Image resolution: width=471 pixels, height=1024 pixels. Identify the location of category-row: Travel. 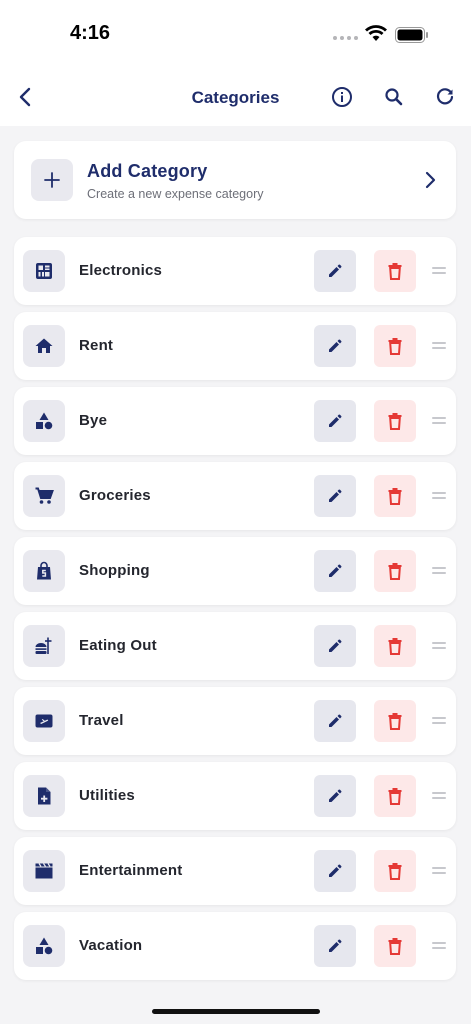
(235, 721).